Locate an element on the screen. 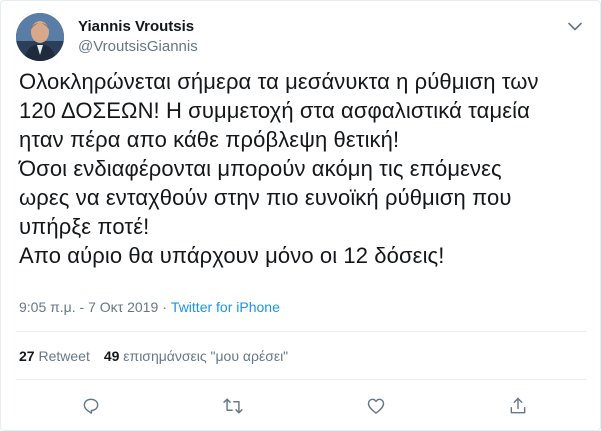  likes-label: επισημάνσεις "μου αρέσει" is located at coordinates (206, 356).